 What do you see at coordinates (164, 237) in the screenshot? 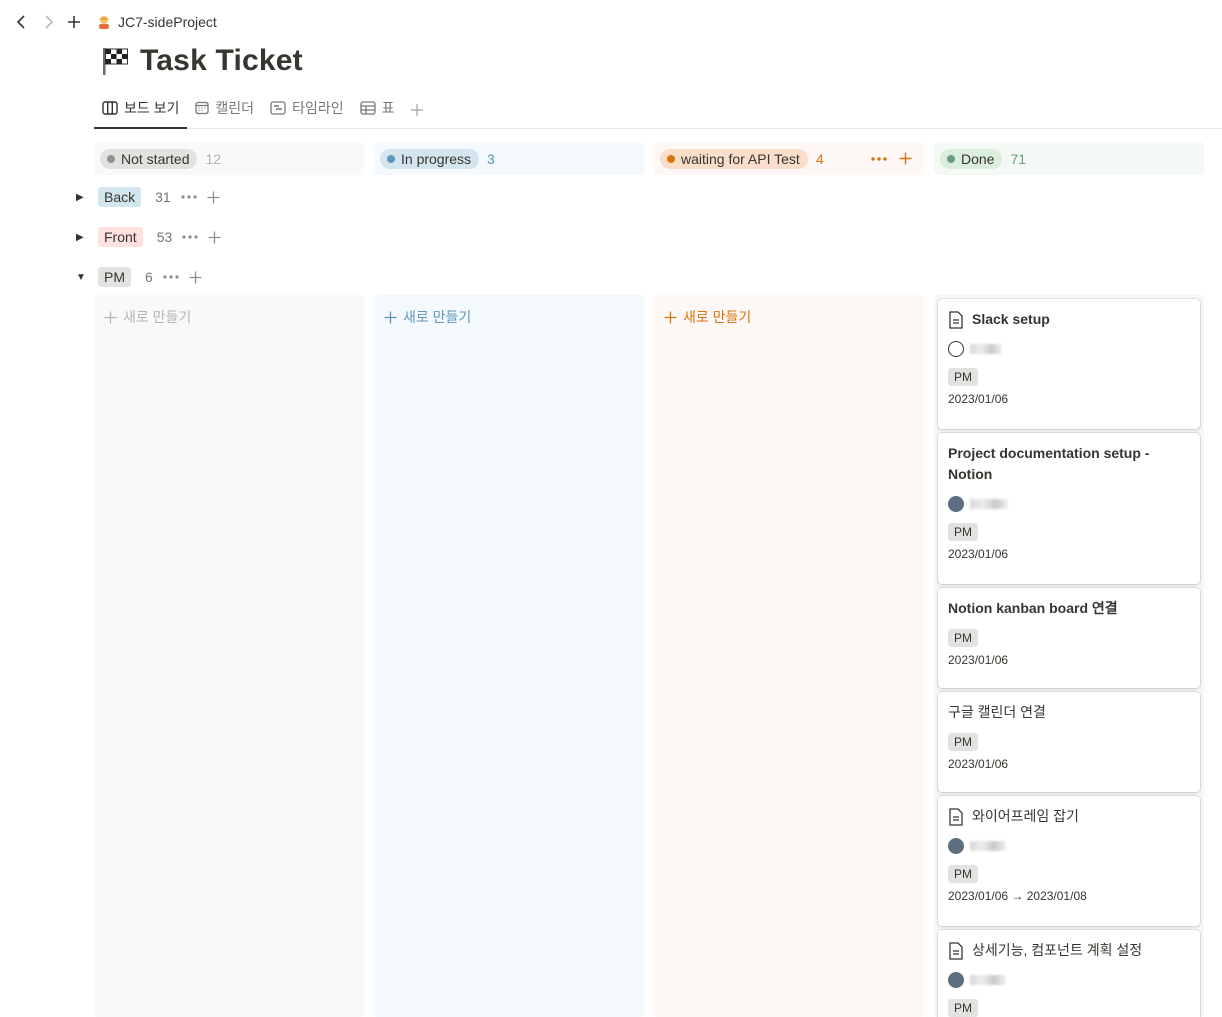
I see `group-count: 53` at bounding box center [164, 237].